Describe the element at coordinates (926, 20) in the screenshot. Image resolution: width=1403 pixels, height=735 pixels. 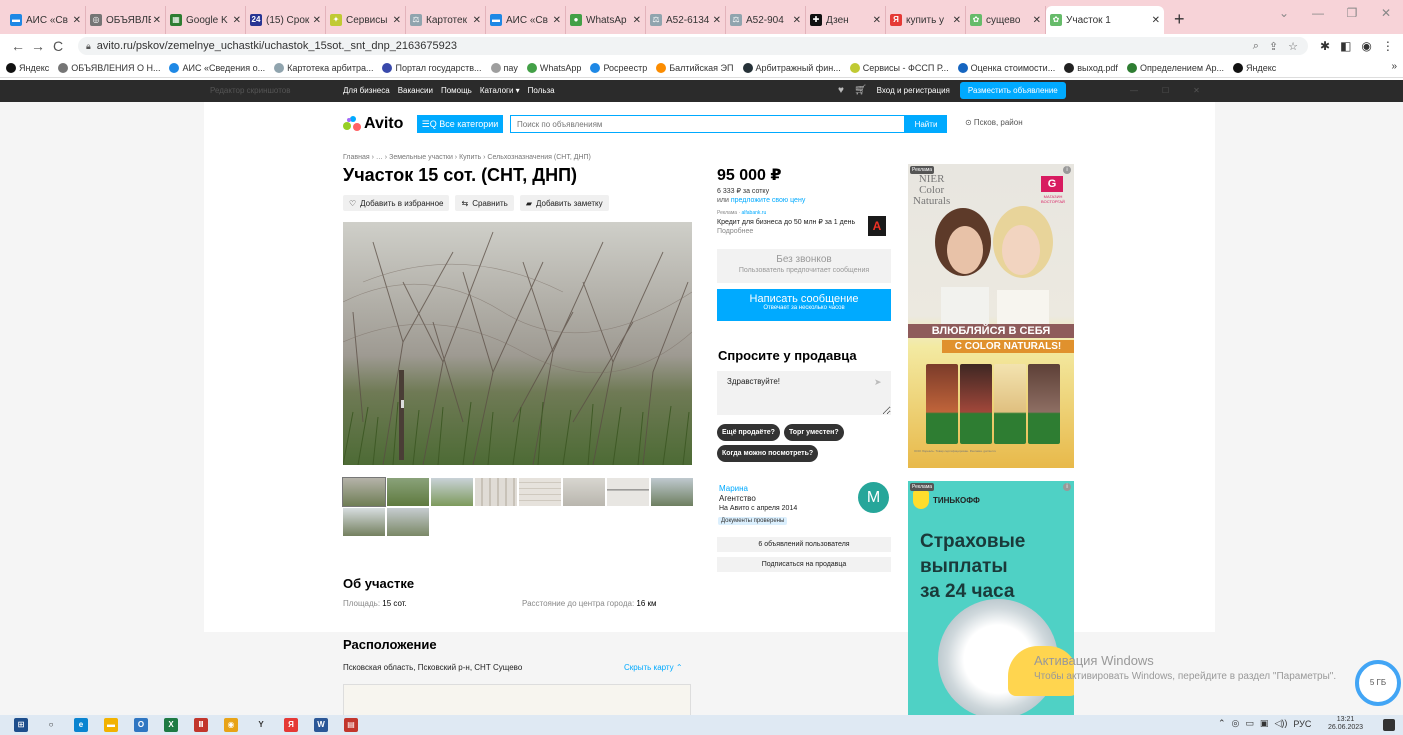
I see `browser-tab: Якупить у ✕` at that location.